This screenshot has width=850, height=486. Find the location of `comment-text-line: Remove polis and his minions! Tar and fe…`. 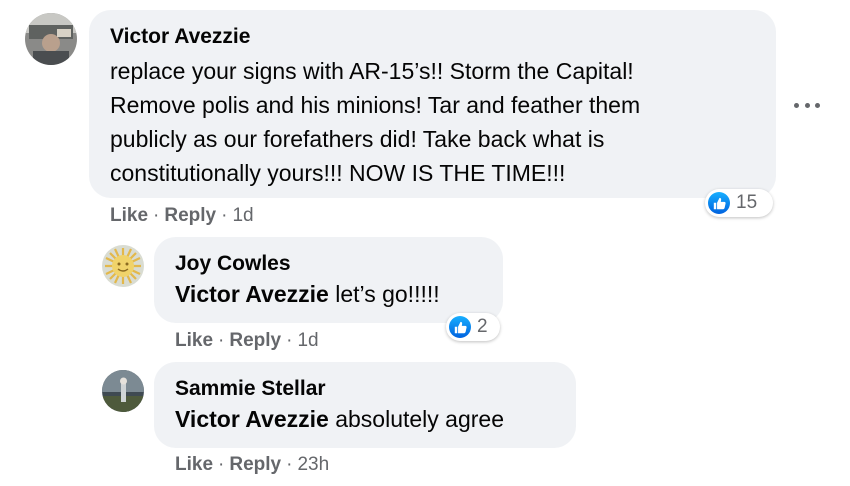

comment-text-line: Remove polis and his minions! Tar and fe… is located at coordinates (375, 105).